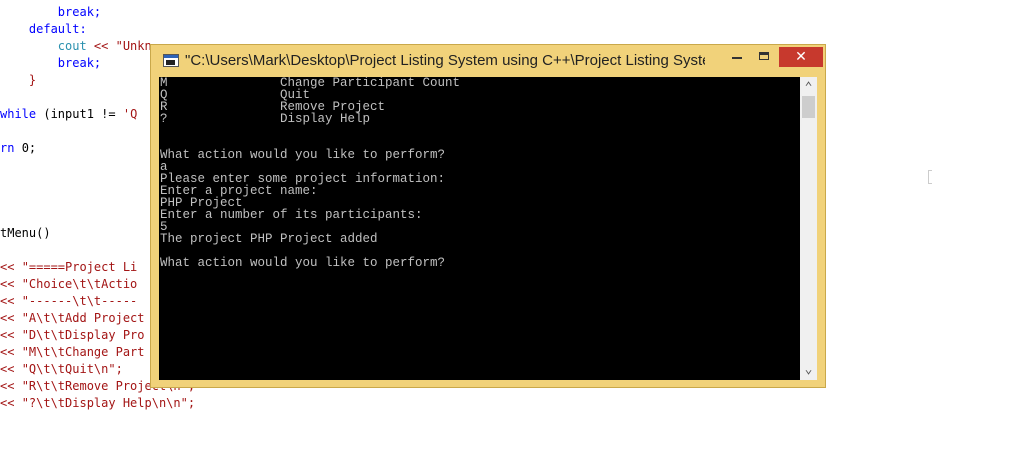  I want to click on console-line: Enter a number of its participants:, so click(291, 215).